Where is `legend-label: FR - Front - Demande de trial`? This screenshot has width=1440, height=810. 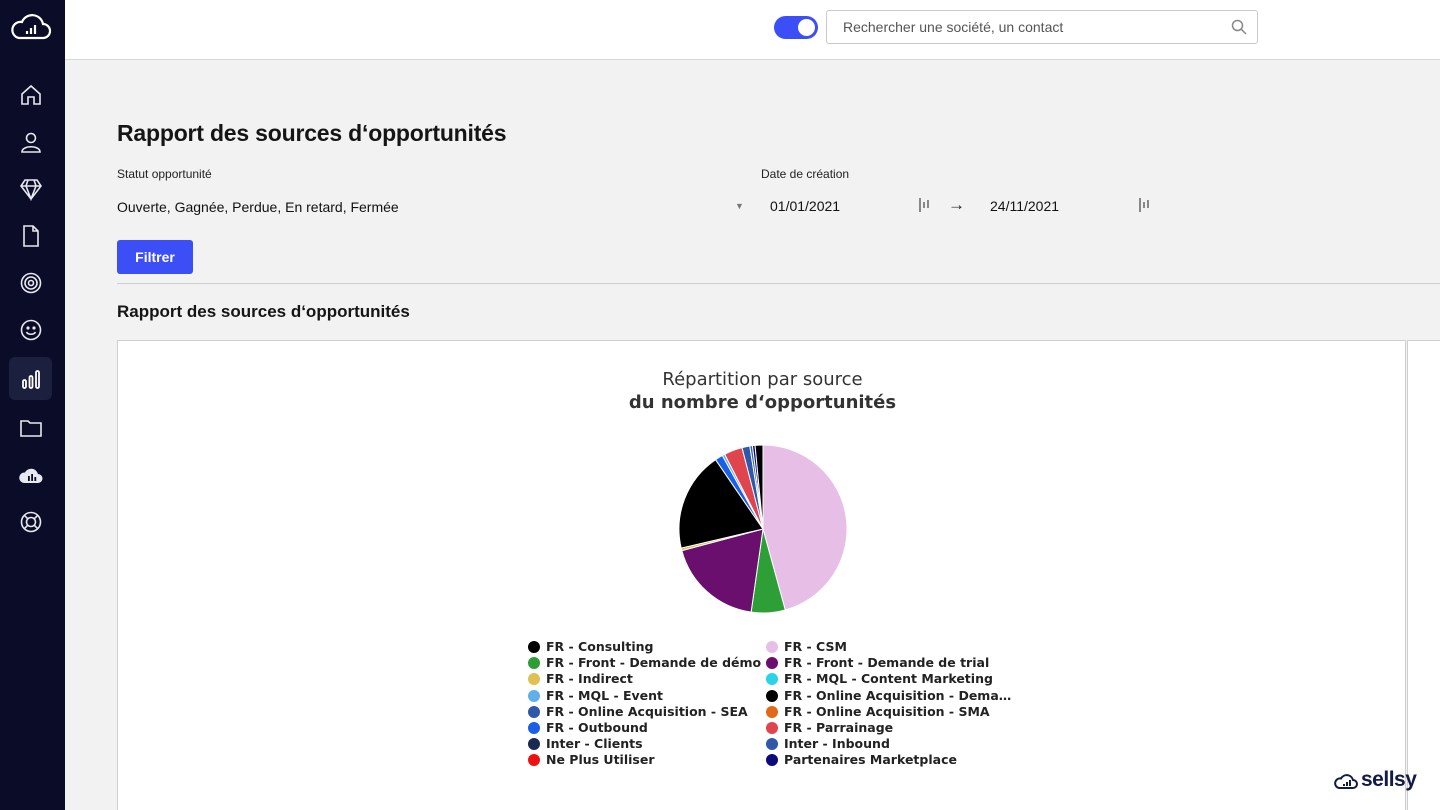 legend-label: FR - Front - Demande de trial is located at coordinates (887, 663).